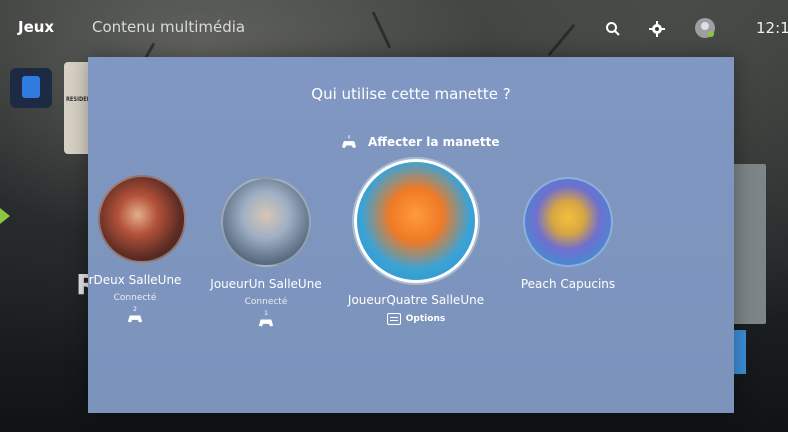  What do you see at coordinates (425, 319) in the screenshot?
I see `options-label: Options` at bounding box center [425, 319].